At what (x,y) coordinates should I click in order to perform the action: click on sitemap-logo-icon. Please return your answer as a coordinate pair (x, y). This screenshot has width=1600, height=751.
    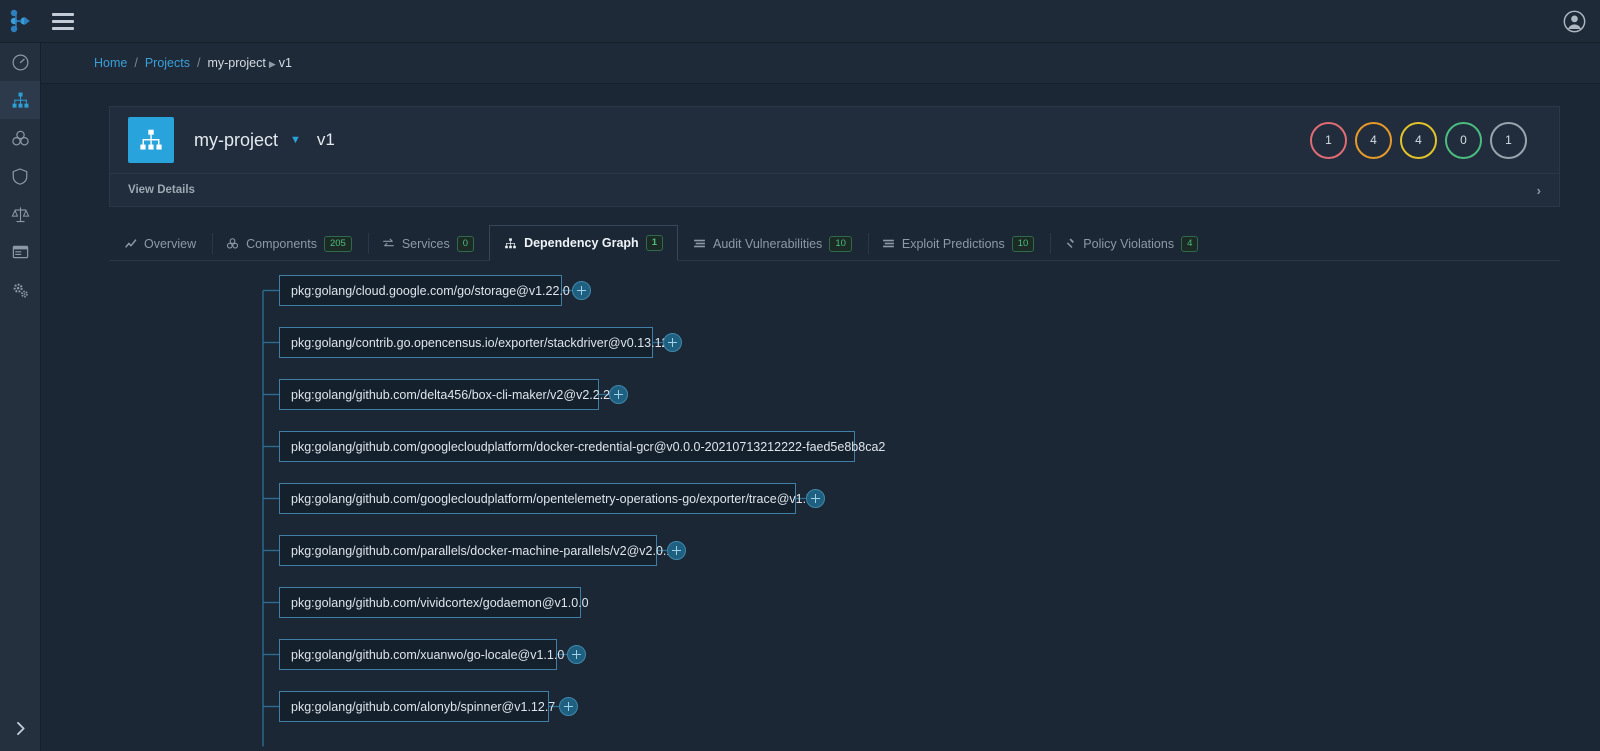
    Looking at the image, I should click on (20, 21).